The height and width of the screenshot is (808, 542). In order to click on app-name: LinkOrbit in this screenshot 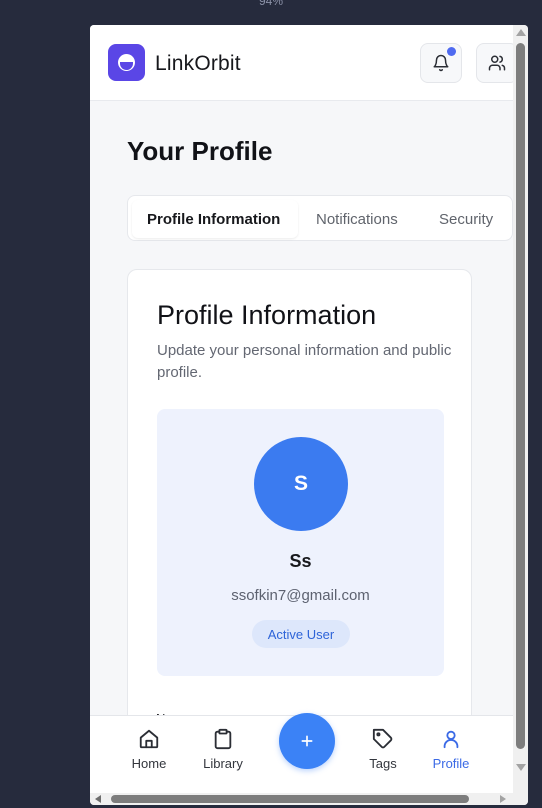, I will do `click(198, 63)`.